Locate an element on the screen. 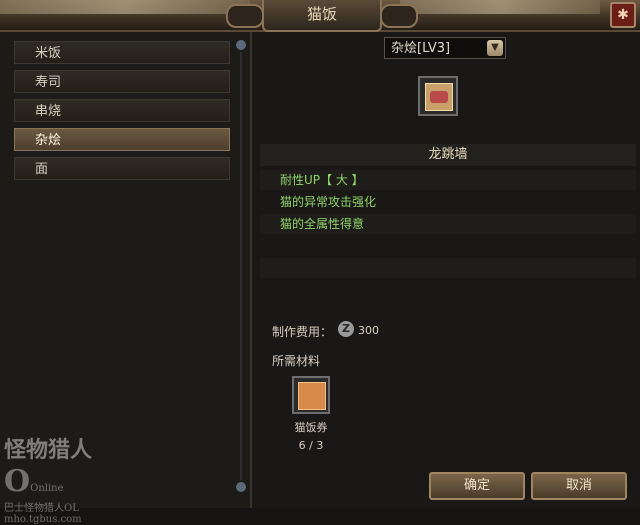 The height and width of the screenshot is (525, 640). material-name: 猫饭券 is located at coordinates (311, 427).